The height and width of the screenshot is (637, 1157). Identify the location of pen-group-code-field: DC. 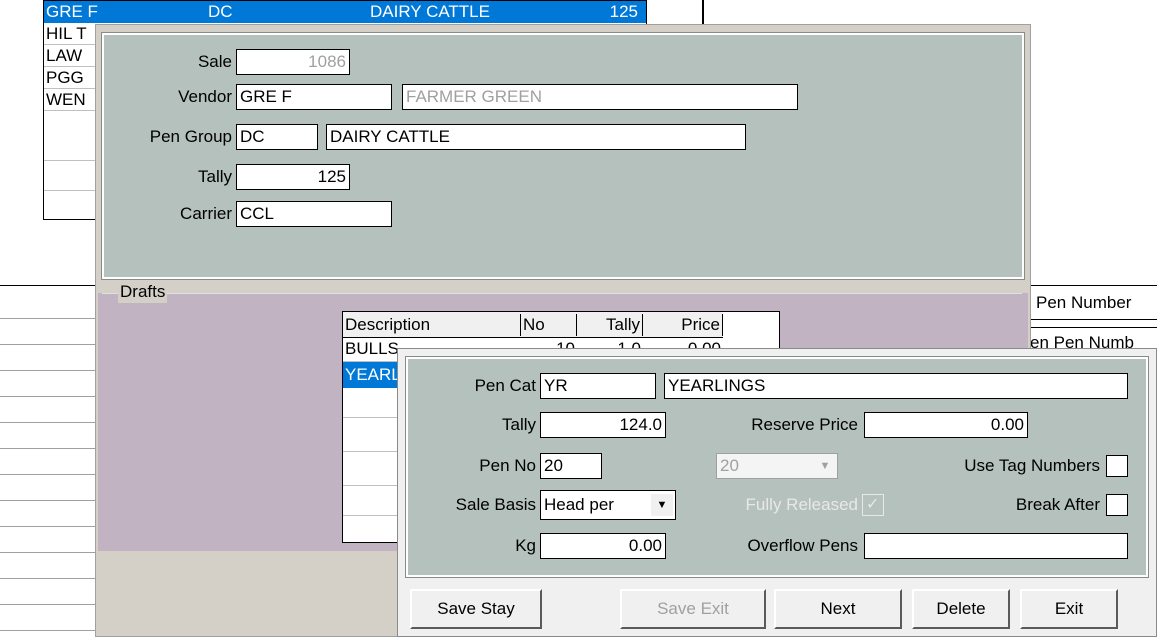
(277, 137).